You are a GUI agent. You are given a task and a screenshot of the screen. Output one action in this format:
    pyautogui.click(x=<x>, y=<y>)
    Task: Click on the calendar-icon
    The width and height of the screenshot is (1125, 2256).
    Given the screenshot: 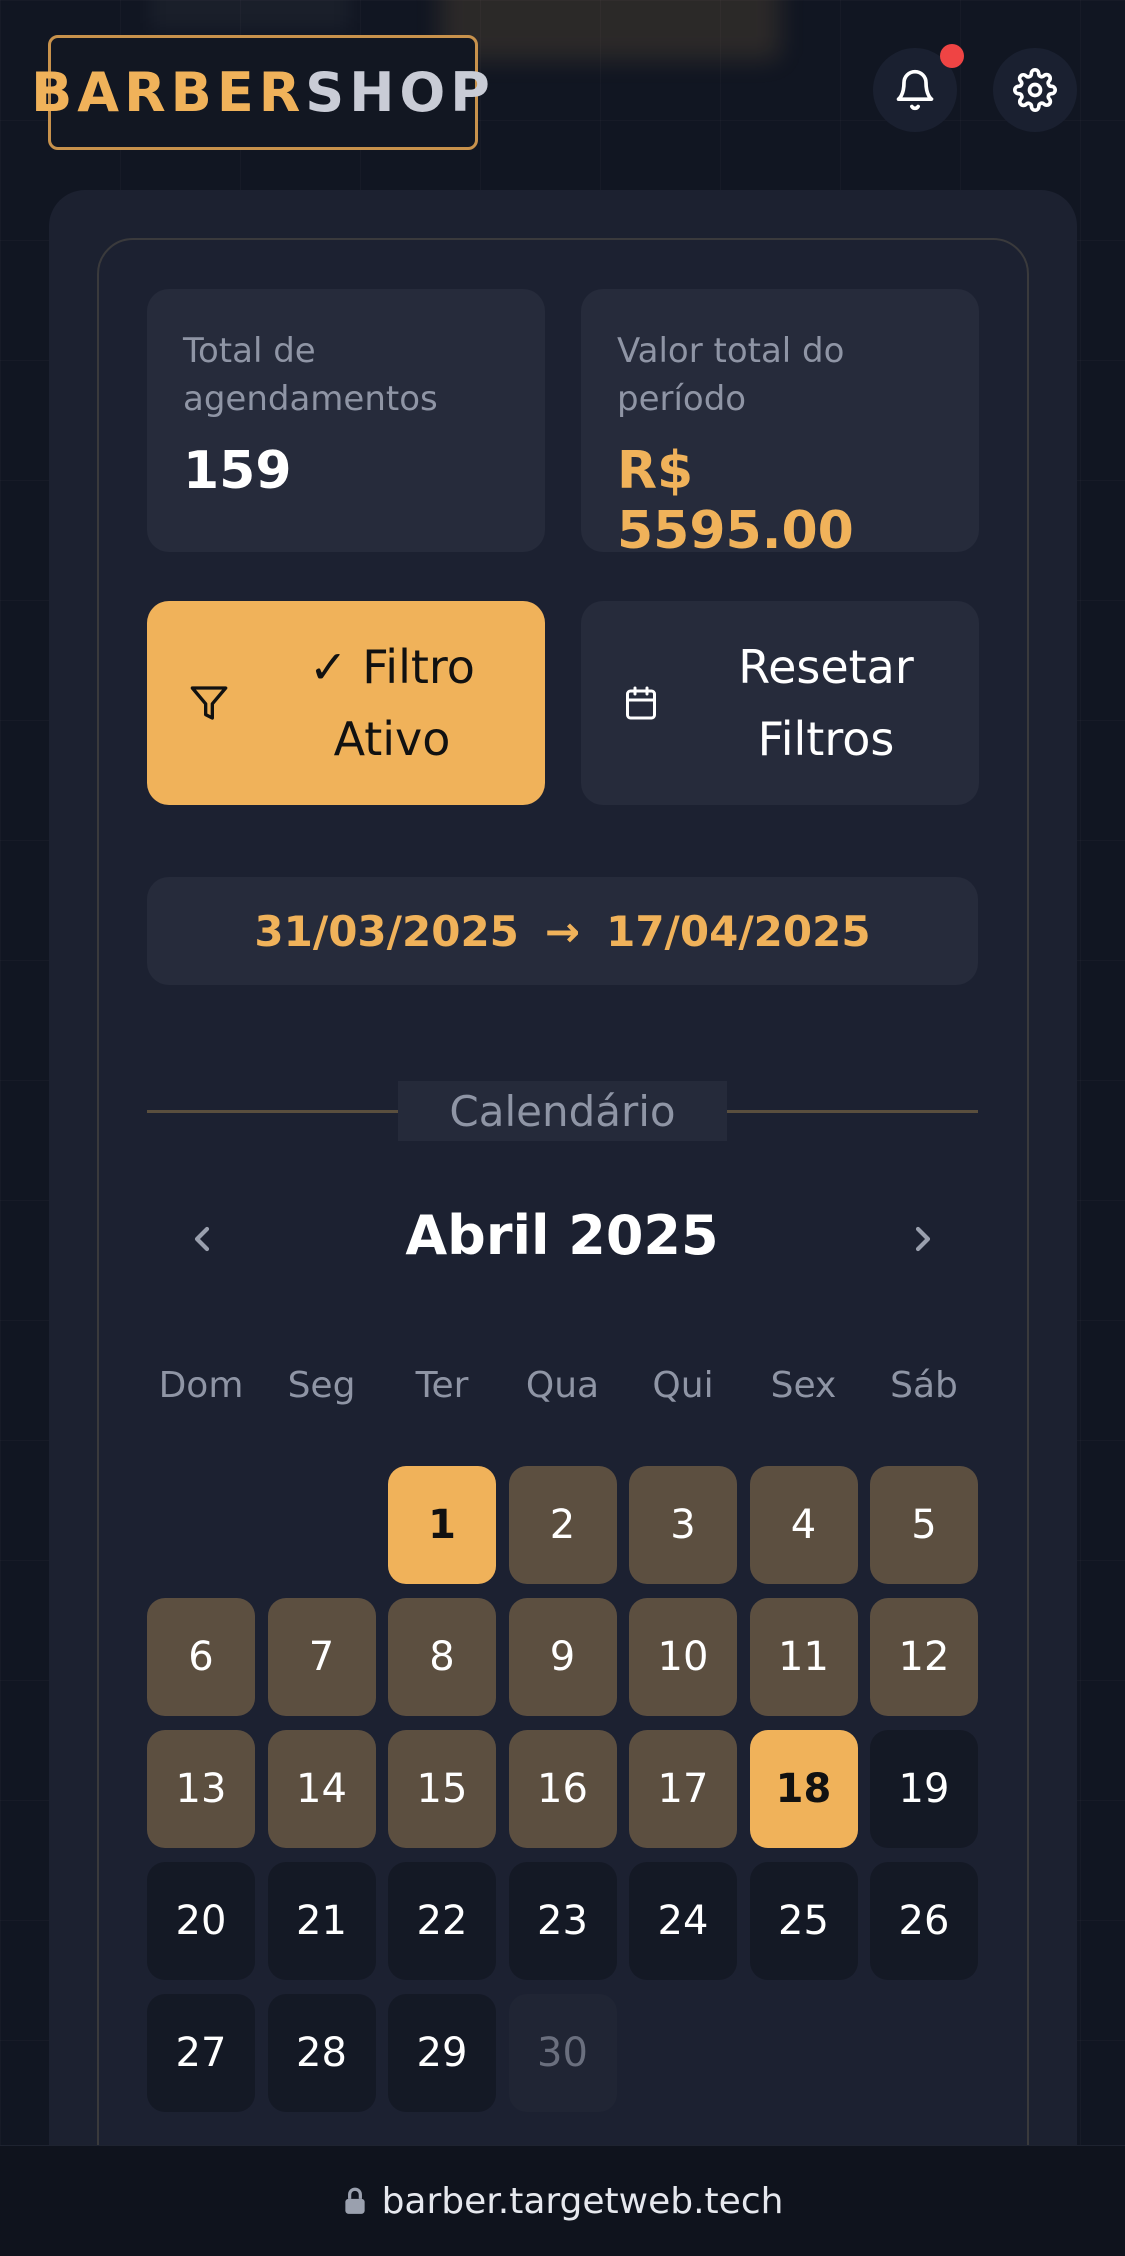 What is the action you would take?
    pyautogui.click(x=658, y=703)
    